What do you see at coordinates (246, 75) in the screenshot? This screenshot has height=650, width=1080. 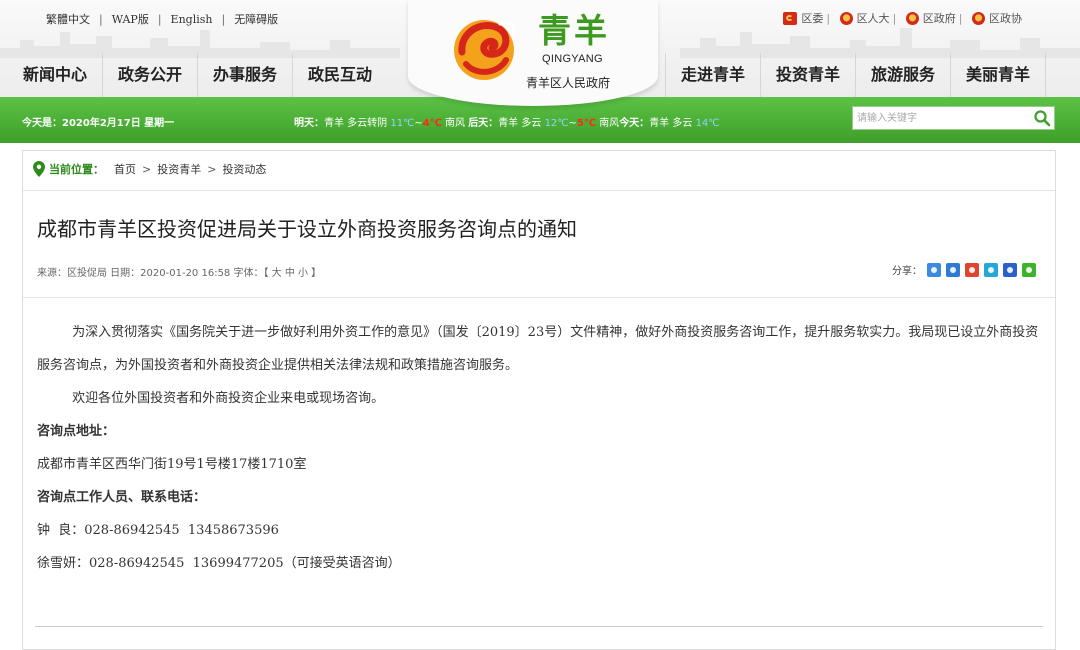 I see `nav-services: 办事服务` at bounding box center [246, 75].